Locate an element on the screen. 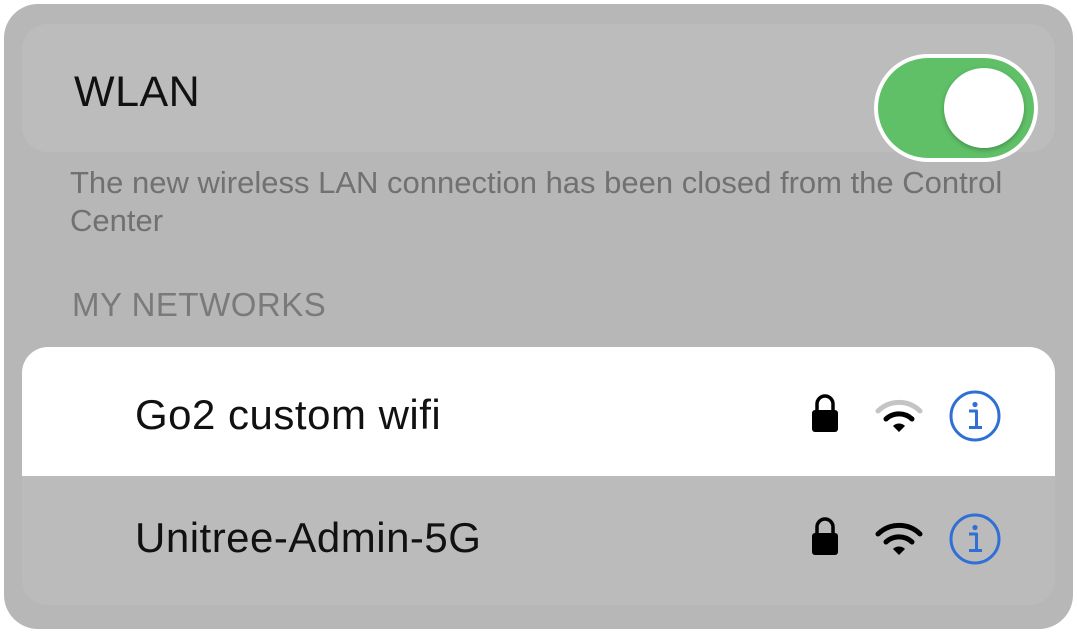  my-networks-header: MY NETWORKS is located at coordinates (199, 304).